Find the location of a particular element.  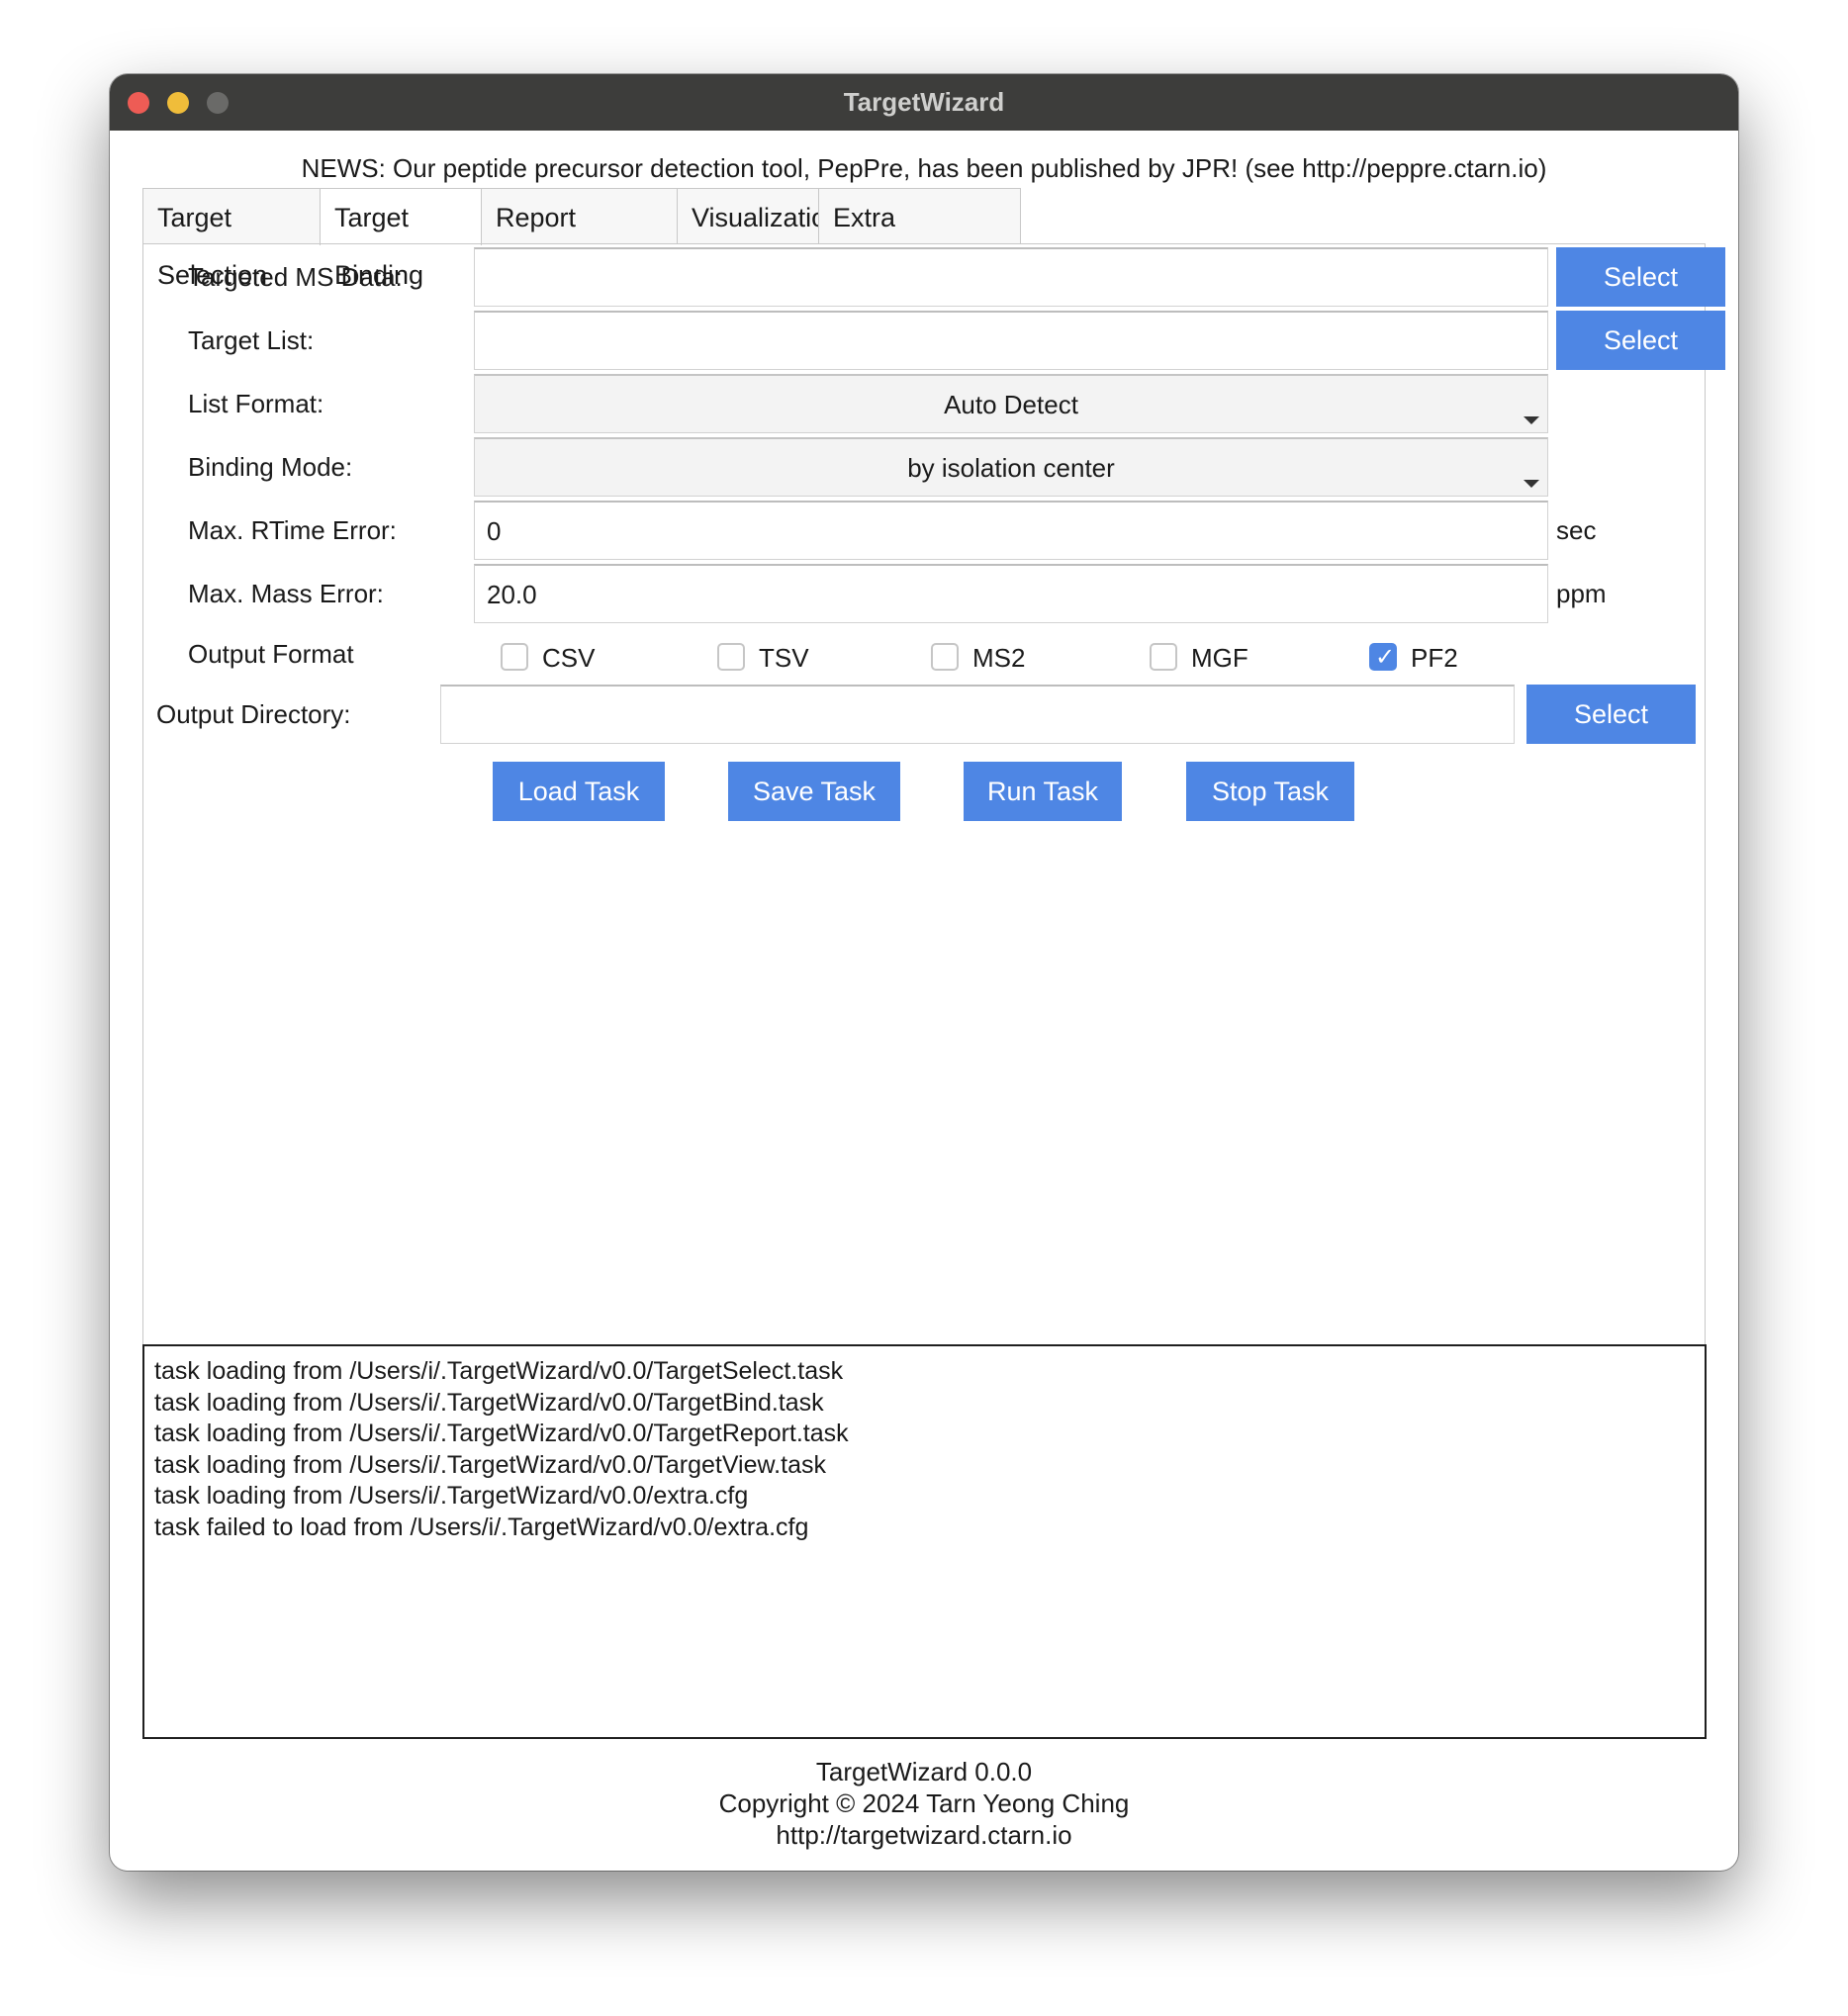

save-task-button: Save Task is located at coordinates (814, 791).